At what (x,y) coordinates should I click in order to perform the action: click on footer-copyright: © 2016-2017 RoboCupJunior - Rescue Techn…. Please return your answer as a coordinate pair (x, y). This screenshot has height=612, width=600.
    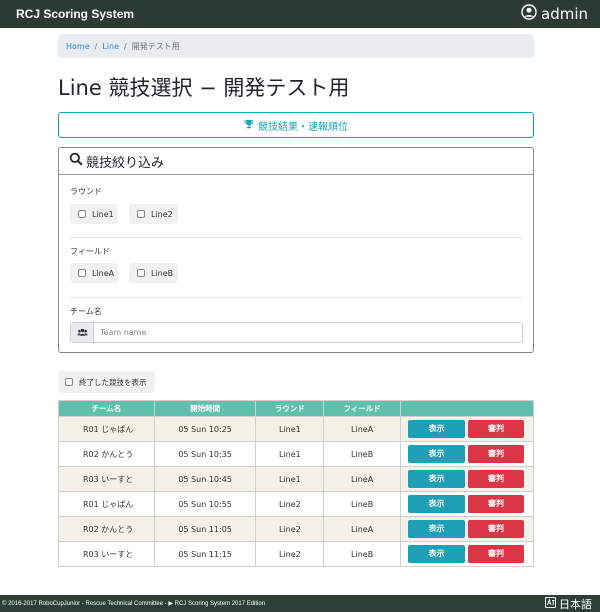
    Looking at the image, I should click on (134, 604).